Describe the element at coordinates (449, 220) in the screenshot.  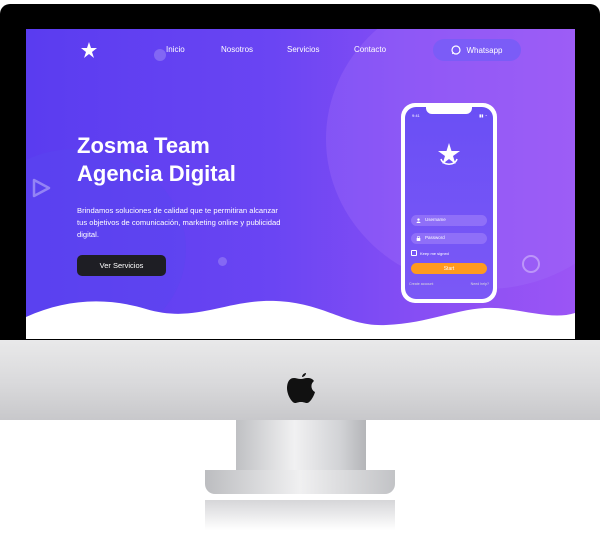
I see `username-field: Username` at that location.